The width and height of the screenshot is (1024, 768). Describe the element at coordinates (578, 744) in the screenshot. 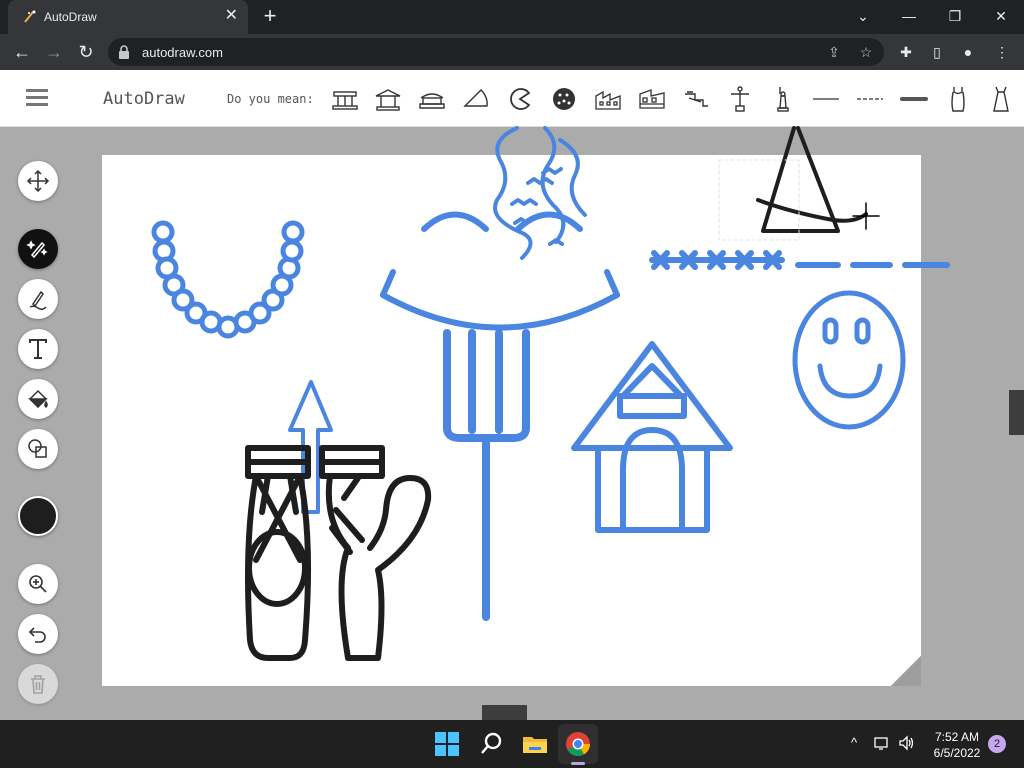

I see `chrome-icon` at that location.